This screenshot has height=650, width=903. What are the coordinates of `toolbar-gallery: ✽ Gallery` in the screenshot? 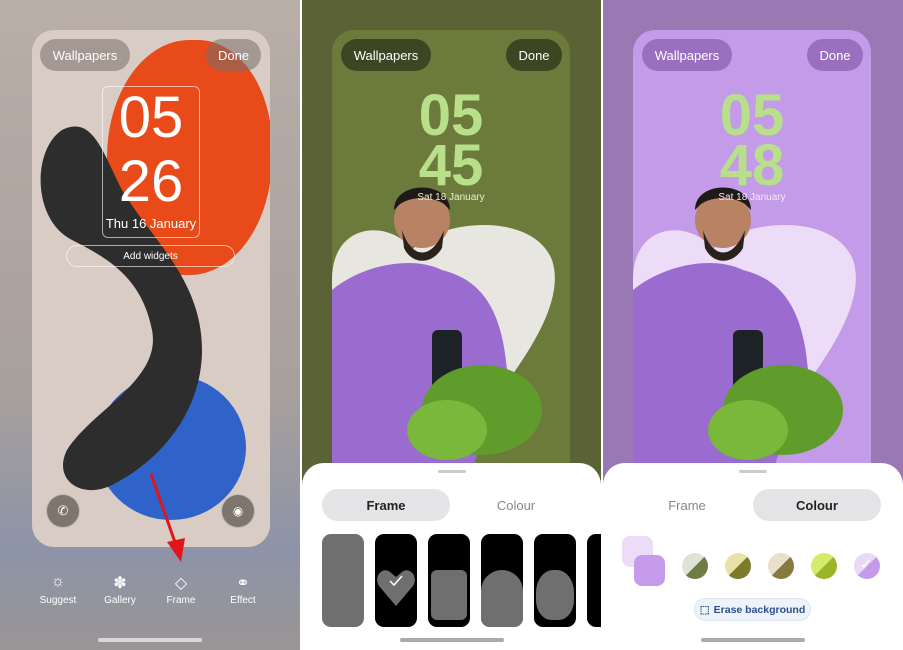 It's located at (120, 589).